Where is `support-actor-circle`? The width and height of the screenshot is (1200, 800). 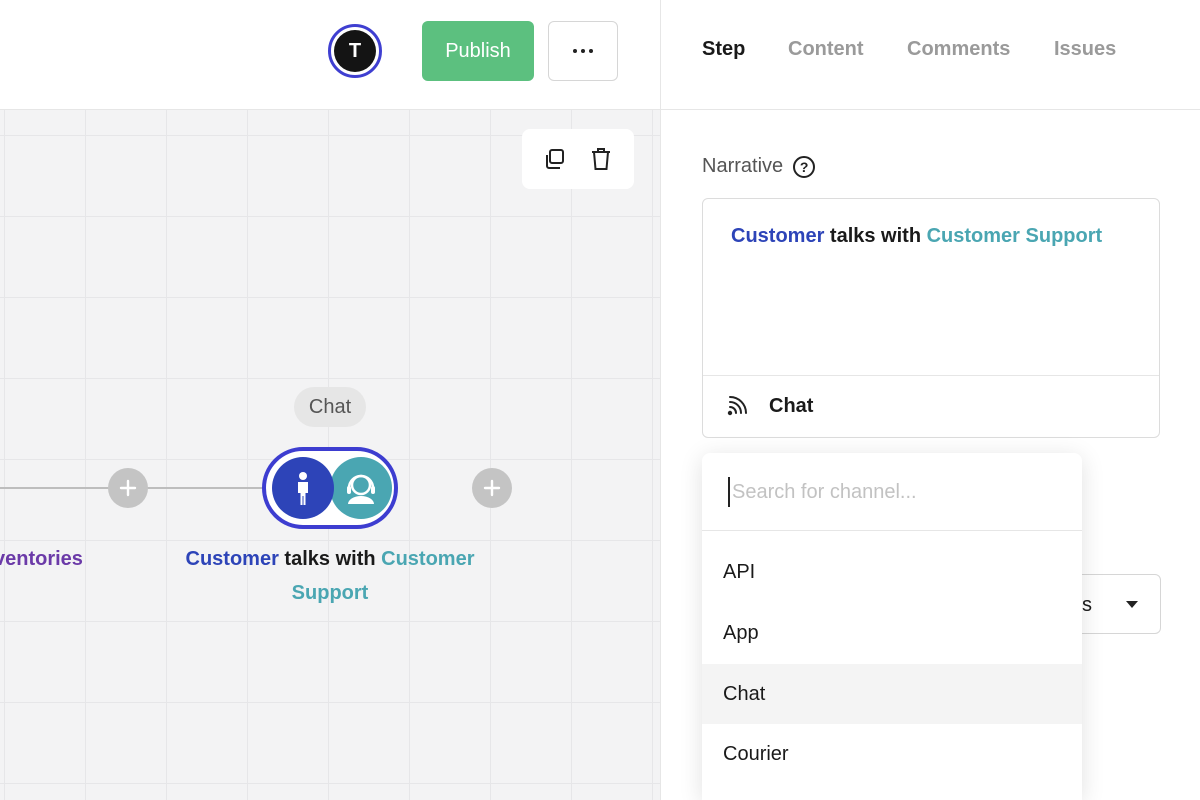
support-actor-circle is located at coordinates (361, 488).